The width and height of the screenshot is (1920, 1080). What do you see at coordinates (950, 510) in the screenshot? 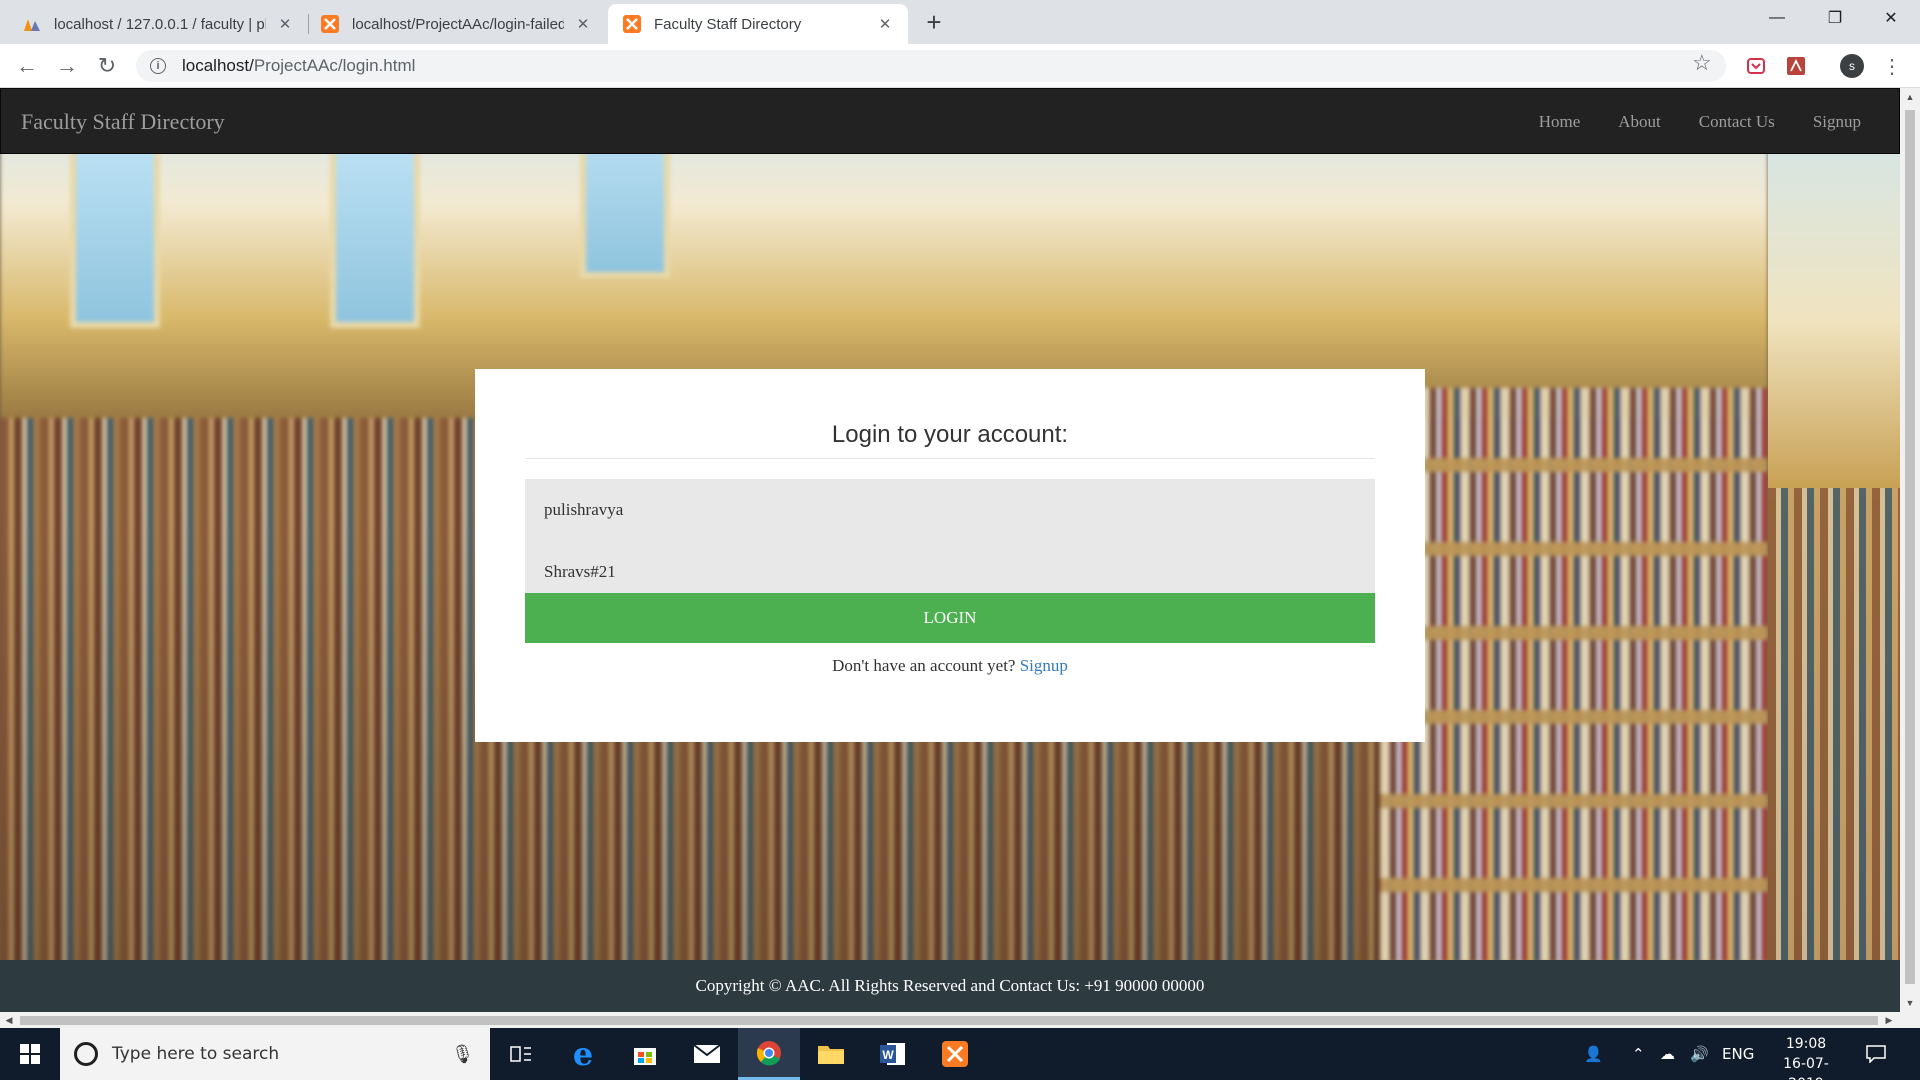
I see `username-field: pulishravya` at bounding box center [950, 510].